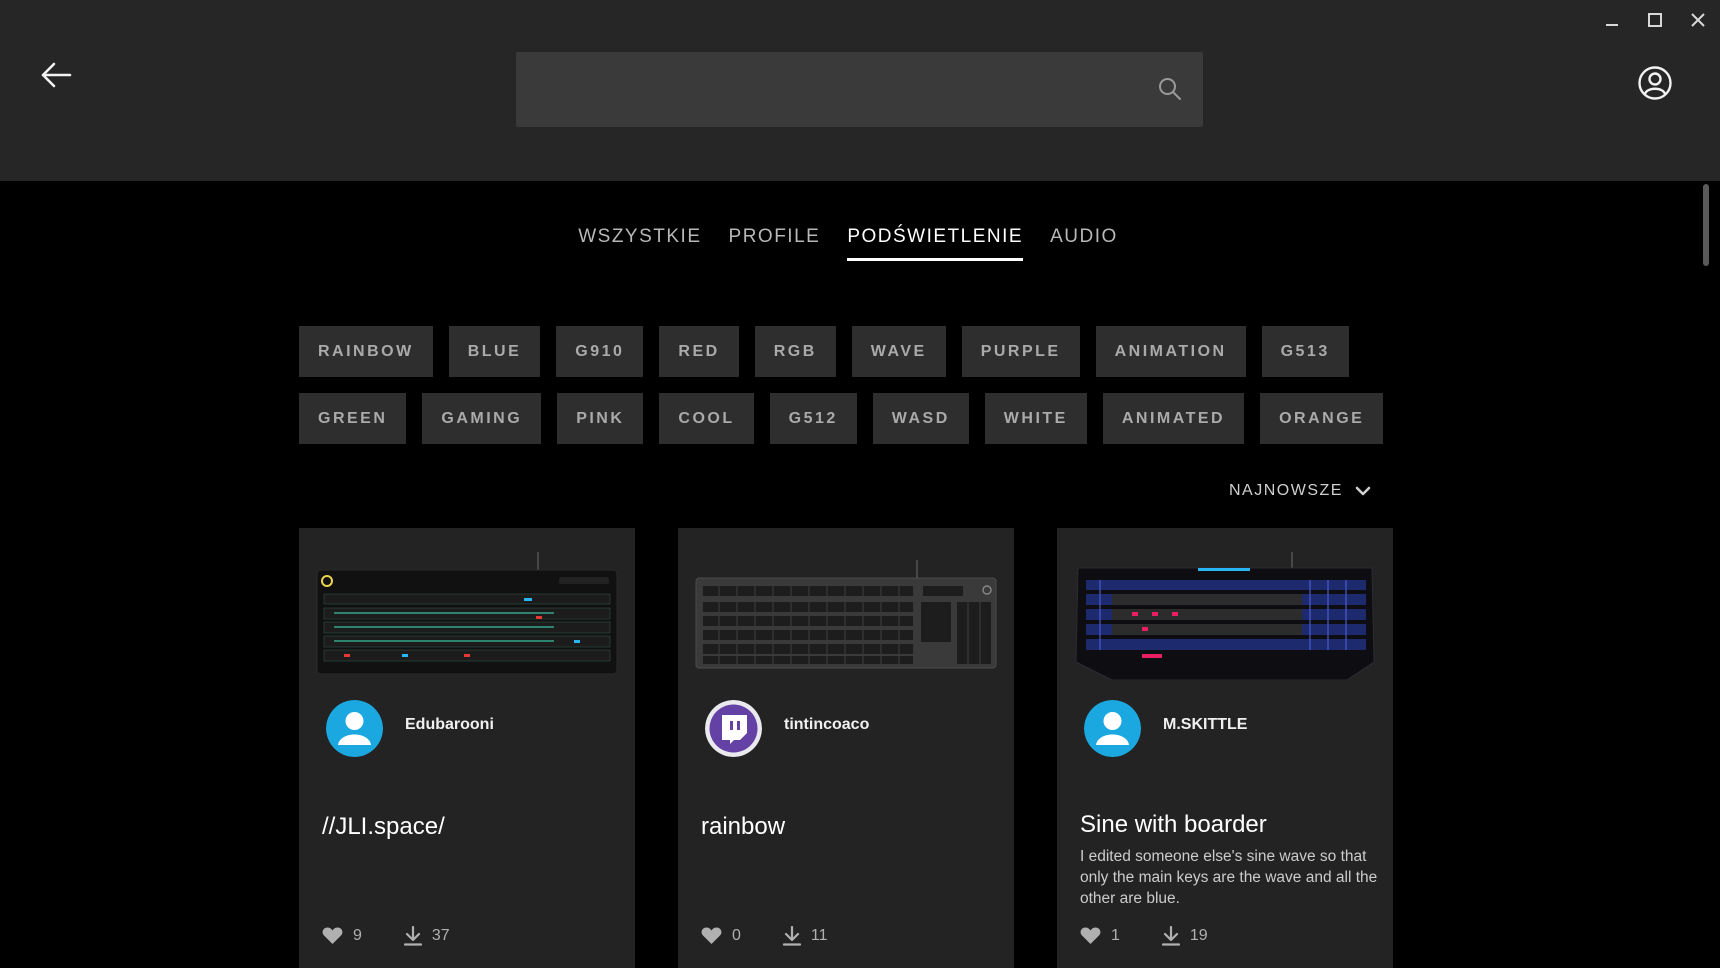  I want to click on tag-chip: G513, so click(1305, 351).